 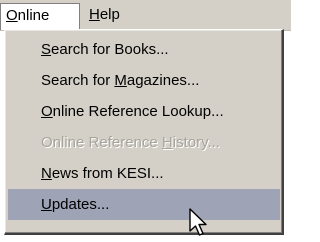 I want to click on menu-item-pre: Online Reference, so click(x=101, y=142).